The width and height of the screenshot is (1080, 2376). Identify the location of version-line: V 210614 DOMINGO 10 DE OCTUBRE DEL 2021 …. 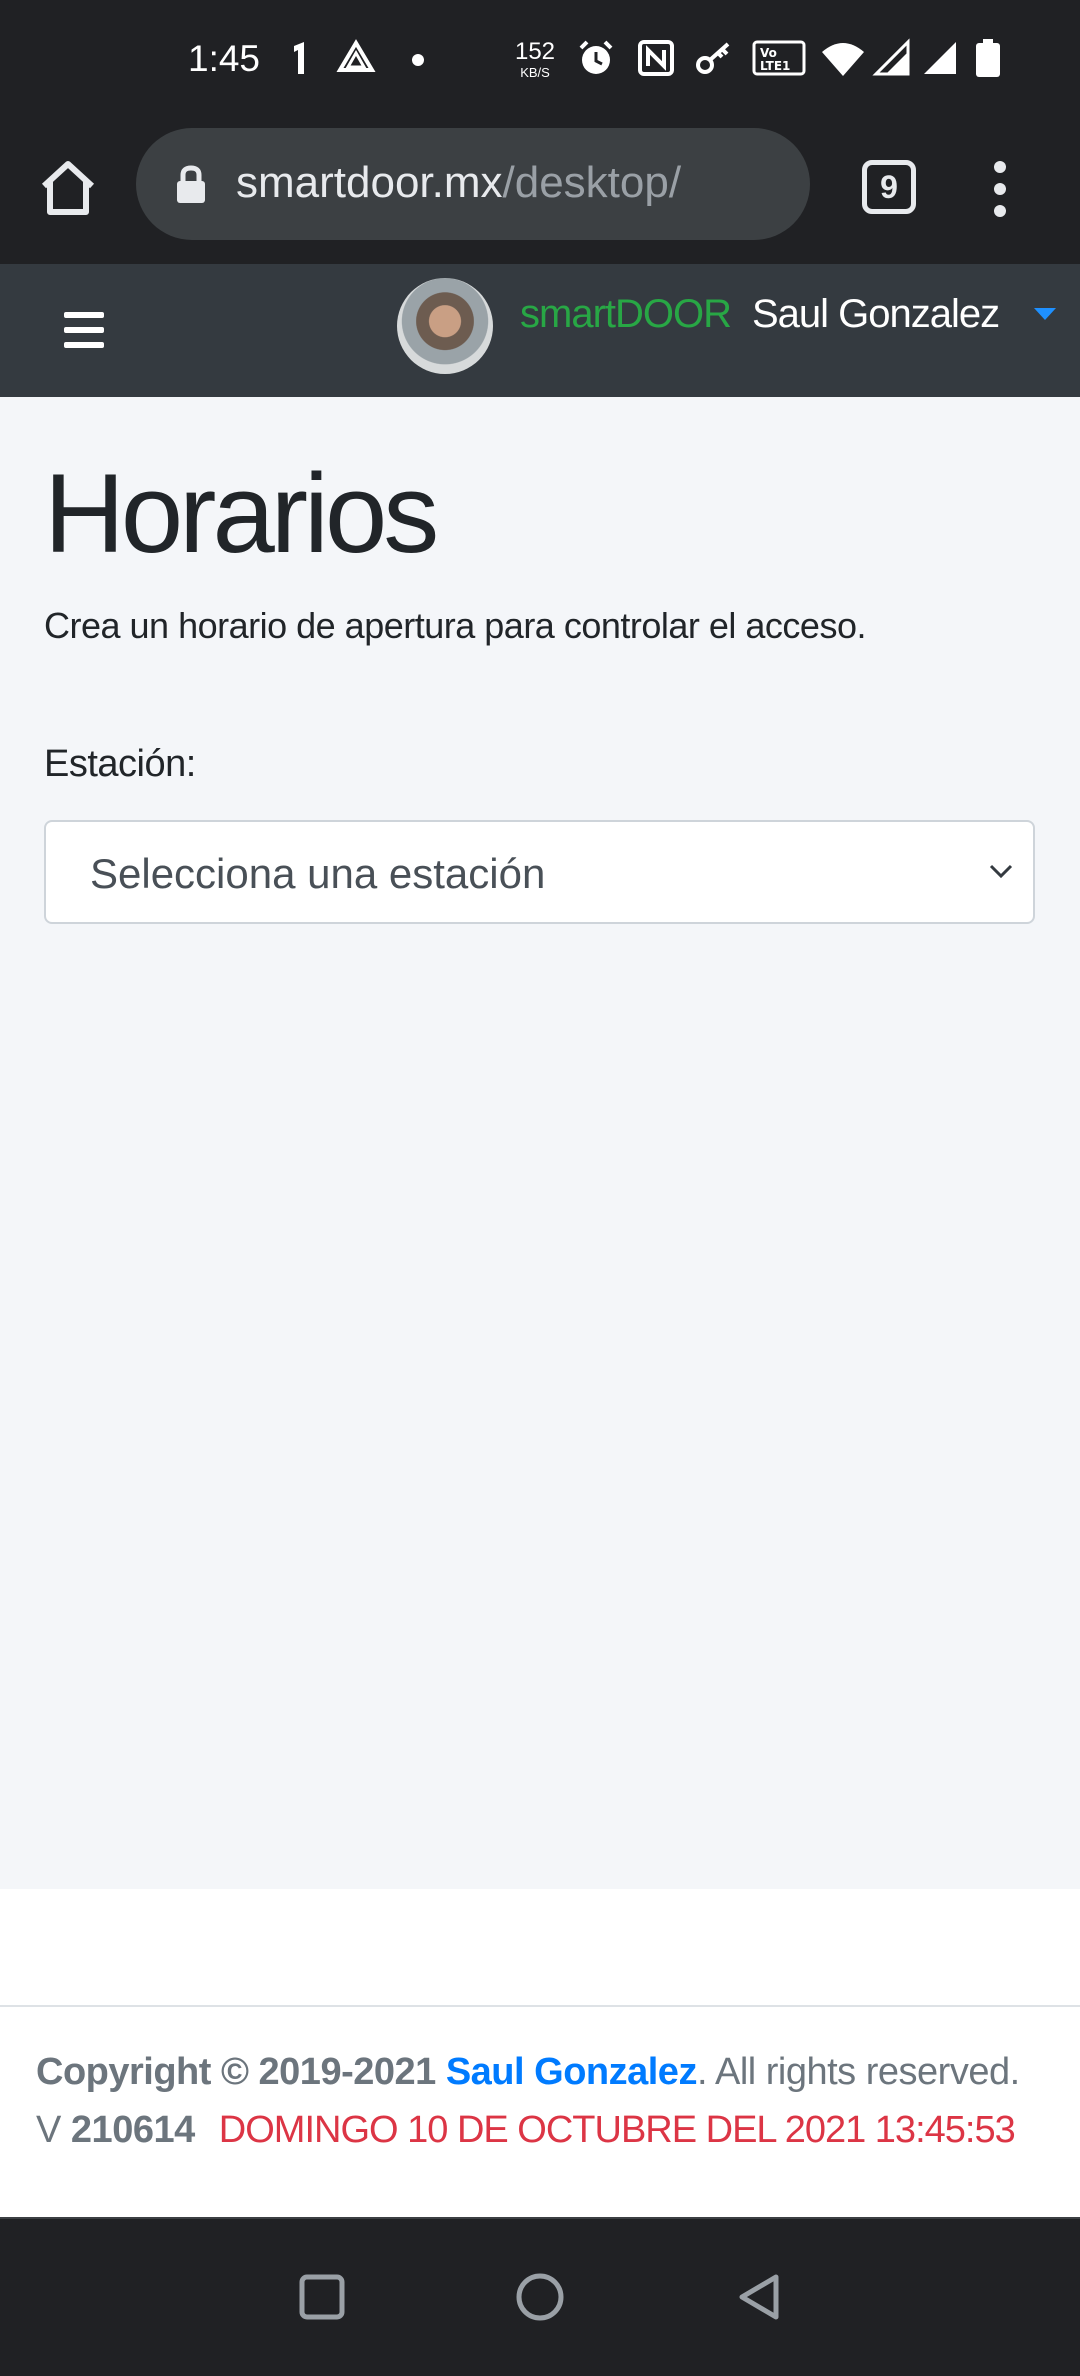
(526, 2130).